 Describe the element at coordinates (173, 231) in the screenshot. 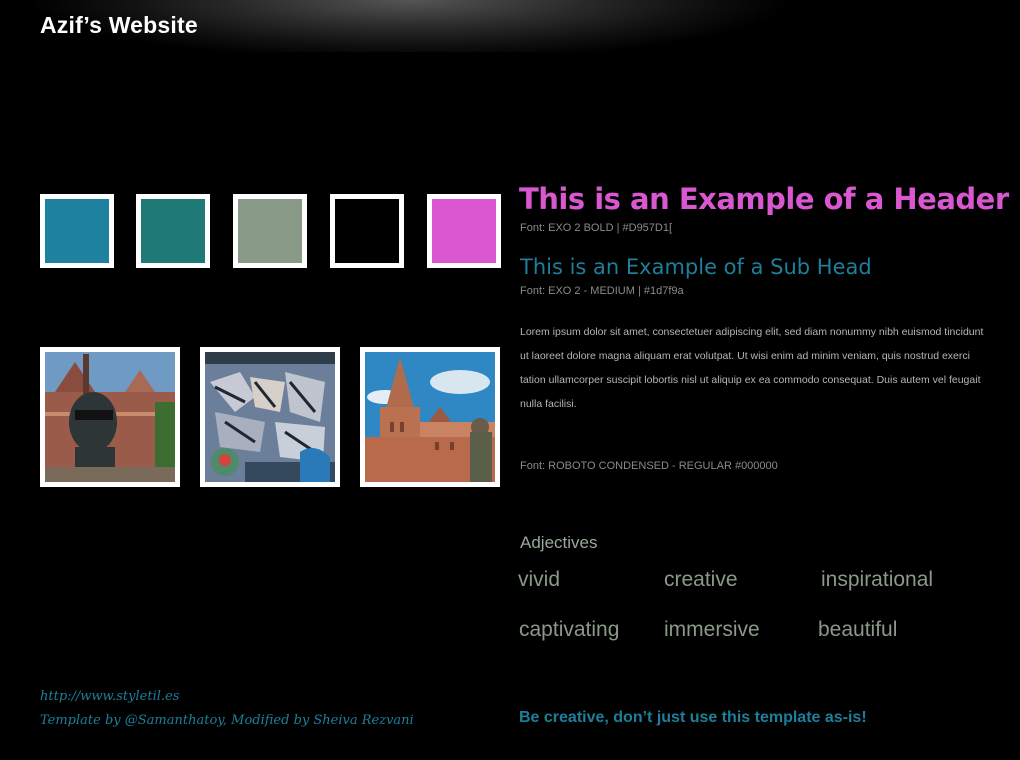

I see `color-swatch-teal` at that location.